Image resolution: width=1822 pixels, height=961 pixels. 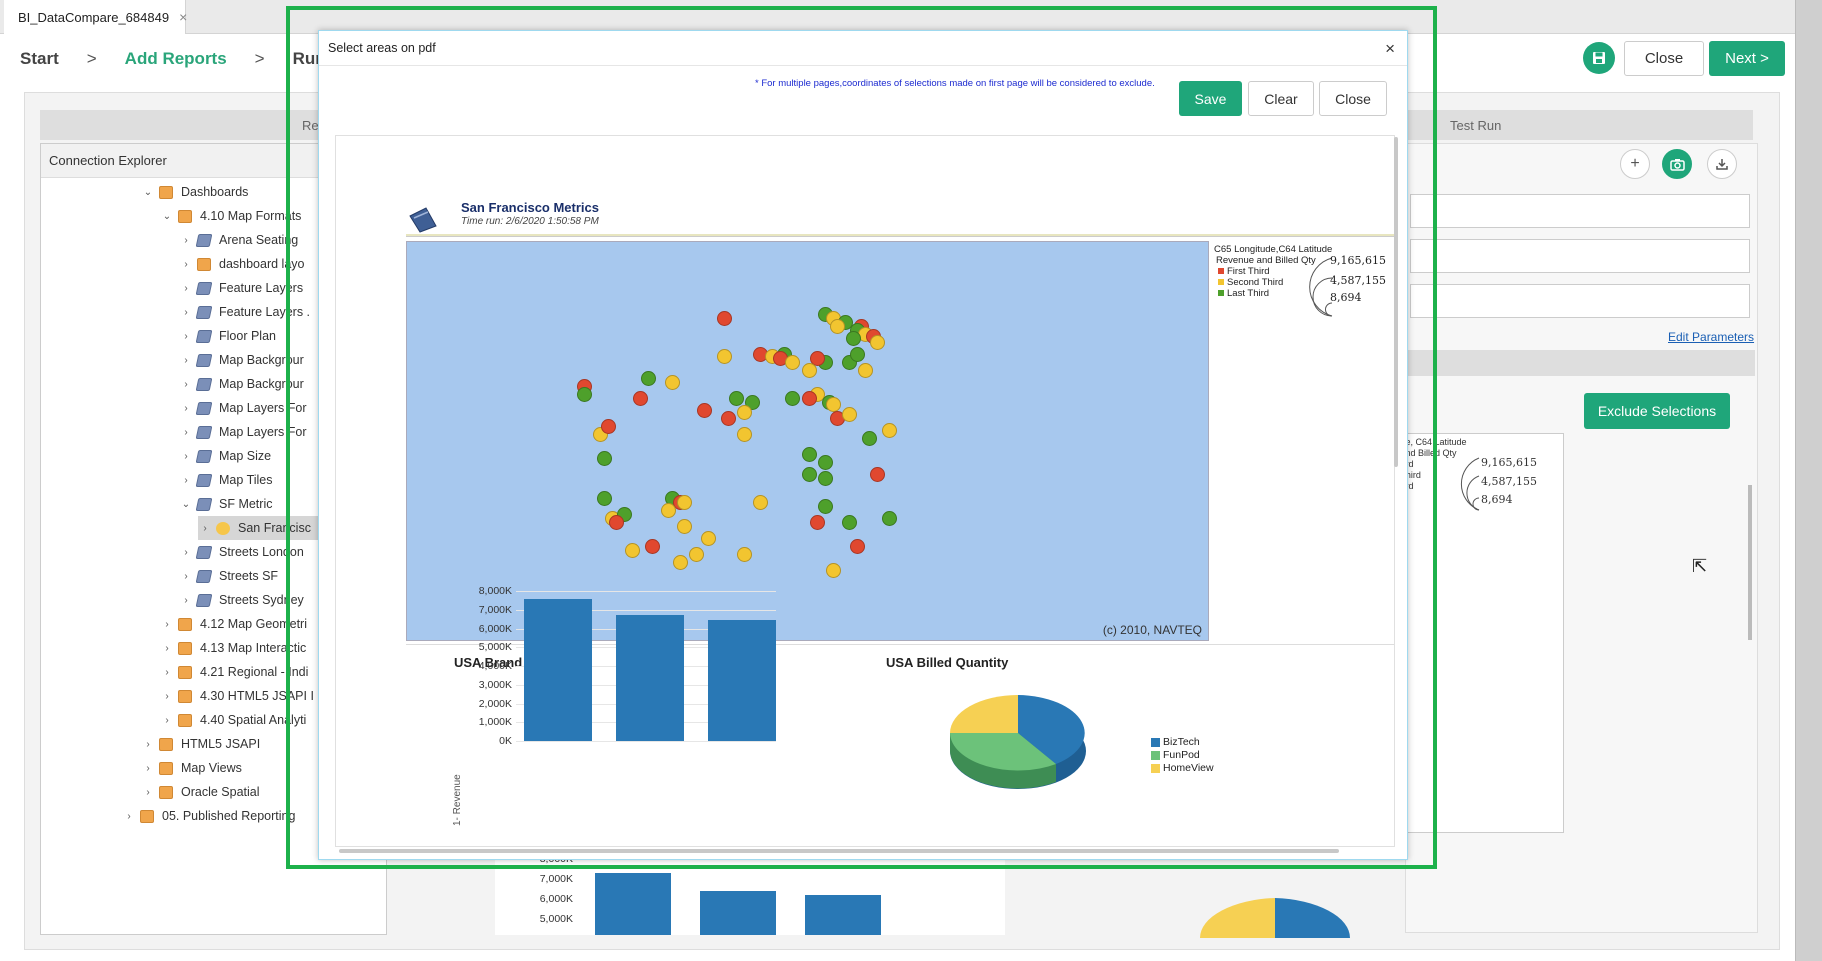 What do you see at coordinates (1722, 164) in the screenshot?
I see `download-icon` at bounding box center [1722, 164].